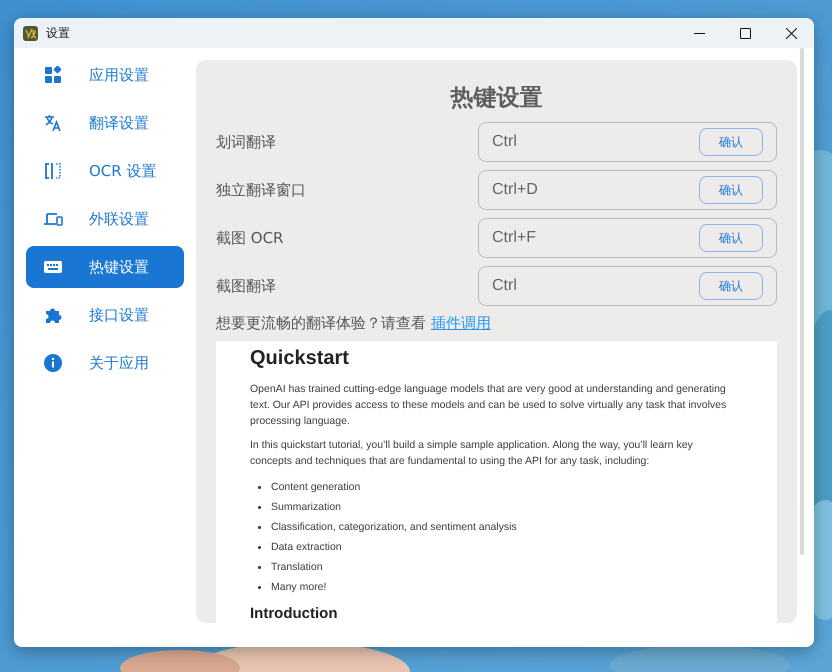 This screenshot has width=832, height=672. I want to click on apps-icon, so click(53, 75).